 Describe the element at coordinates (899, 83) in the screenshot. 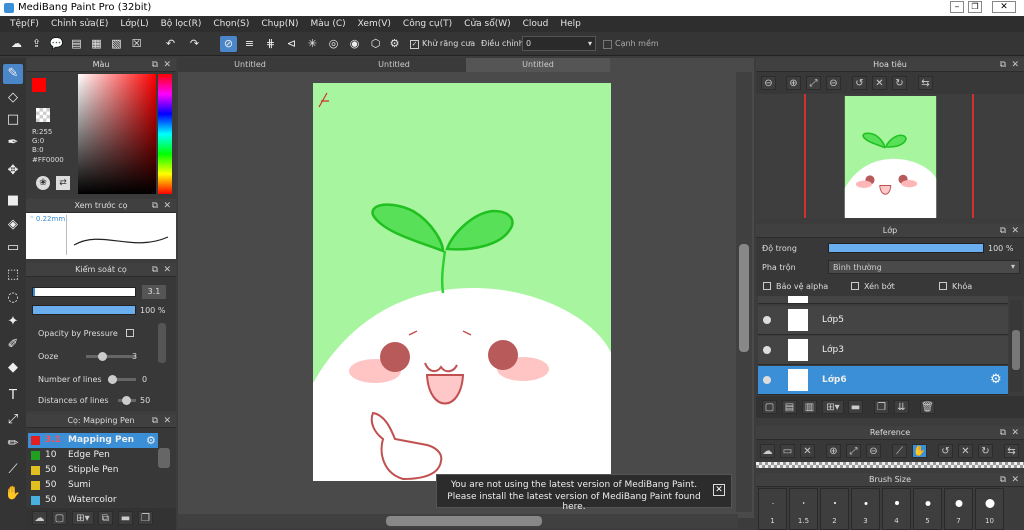

I see `rotate-right-icon: ↻` at that location.